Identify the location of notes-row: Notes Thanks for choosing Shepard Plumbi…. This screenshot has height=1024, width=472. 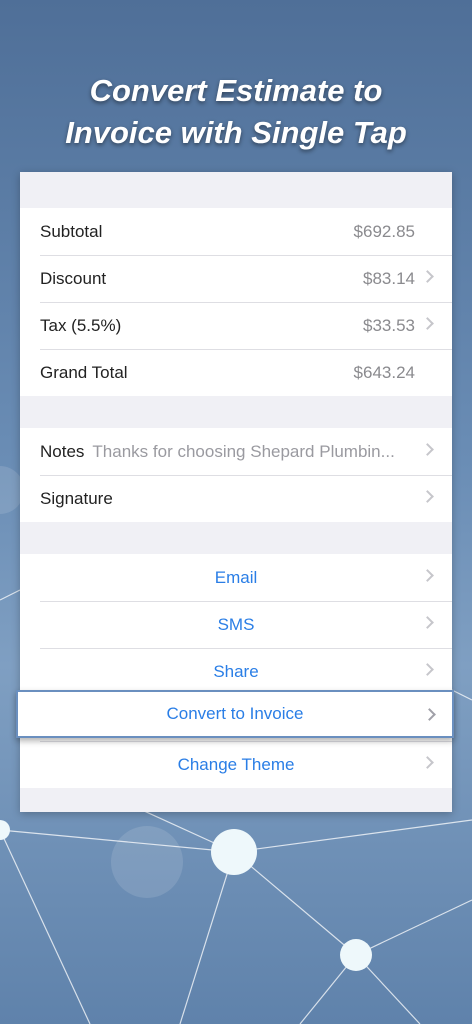
(236, 451).